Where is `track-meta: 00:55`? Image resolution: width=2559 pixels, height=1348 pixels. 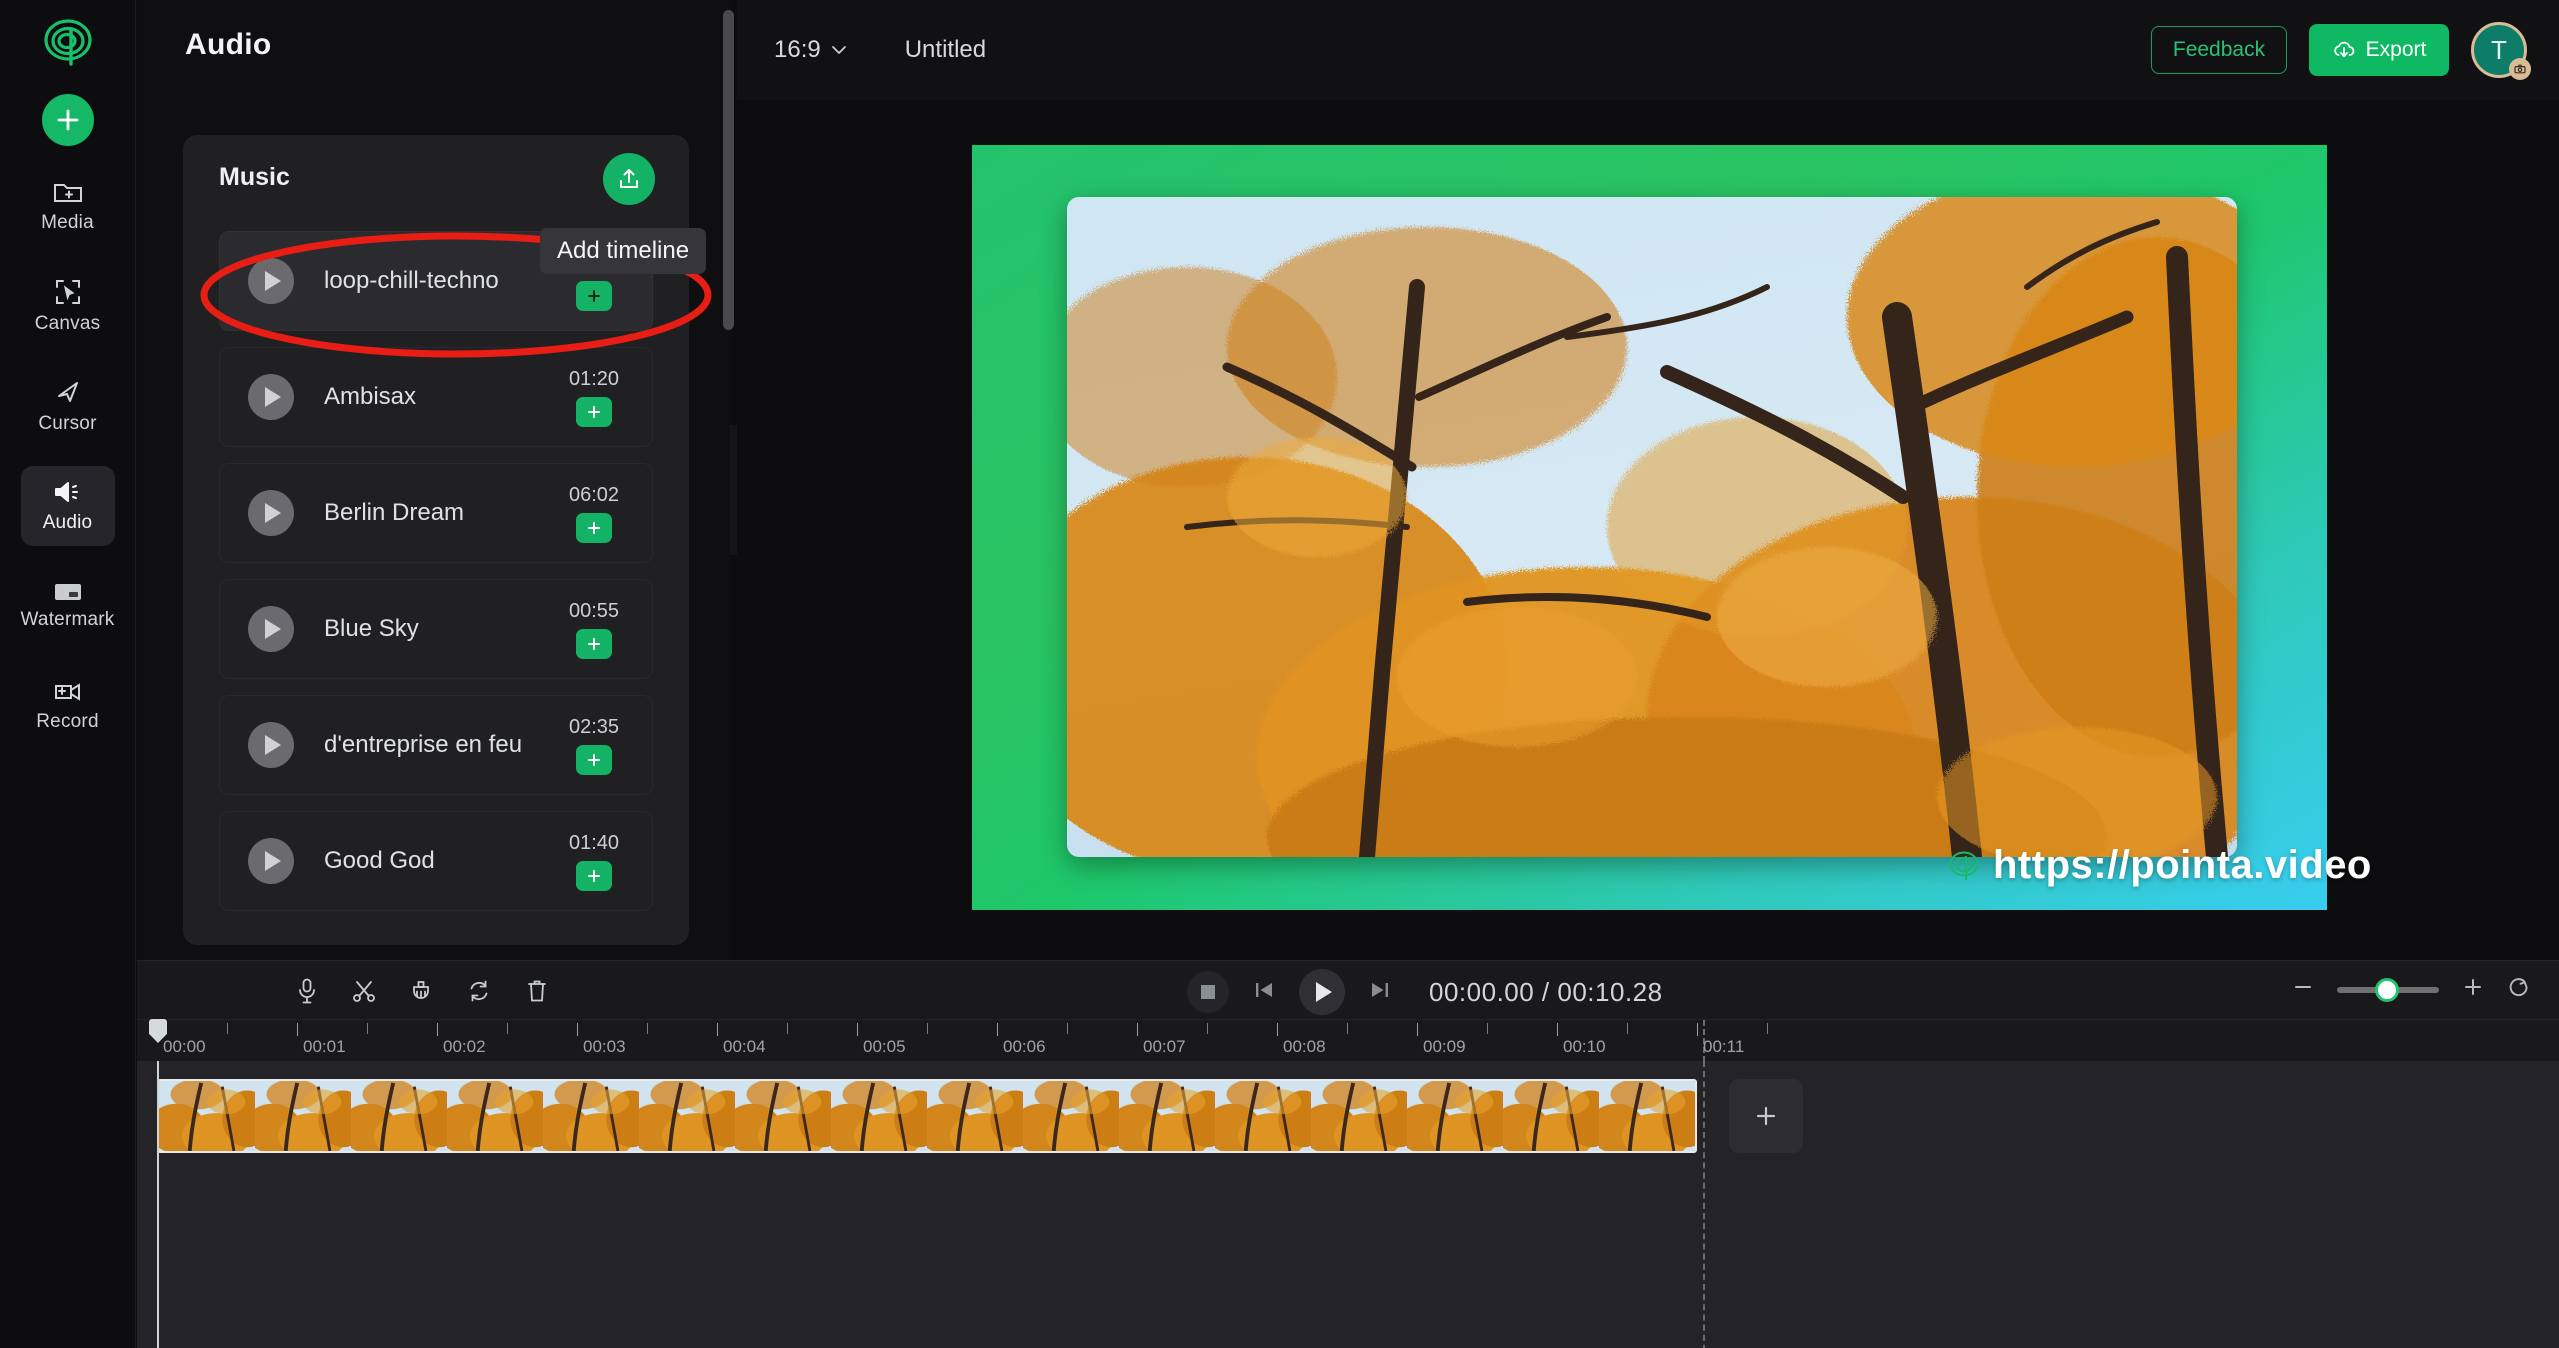 track-meta: 00:55 is located at coordinates (597, 629).